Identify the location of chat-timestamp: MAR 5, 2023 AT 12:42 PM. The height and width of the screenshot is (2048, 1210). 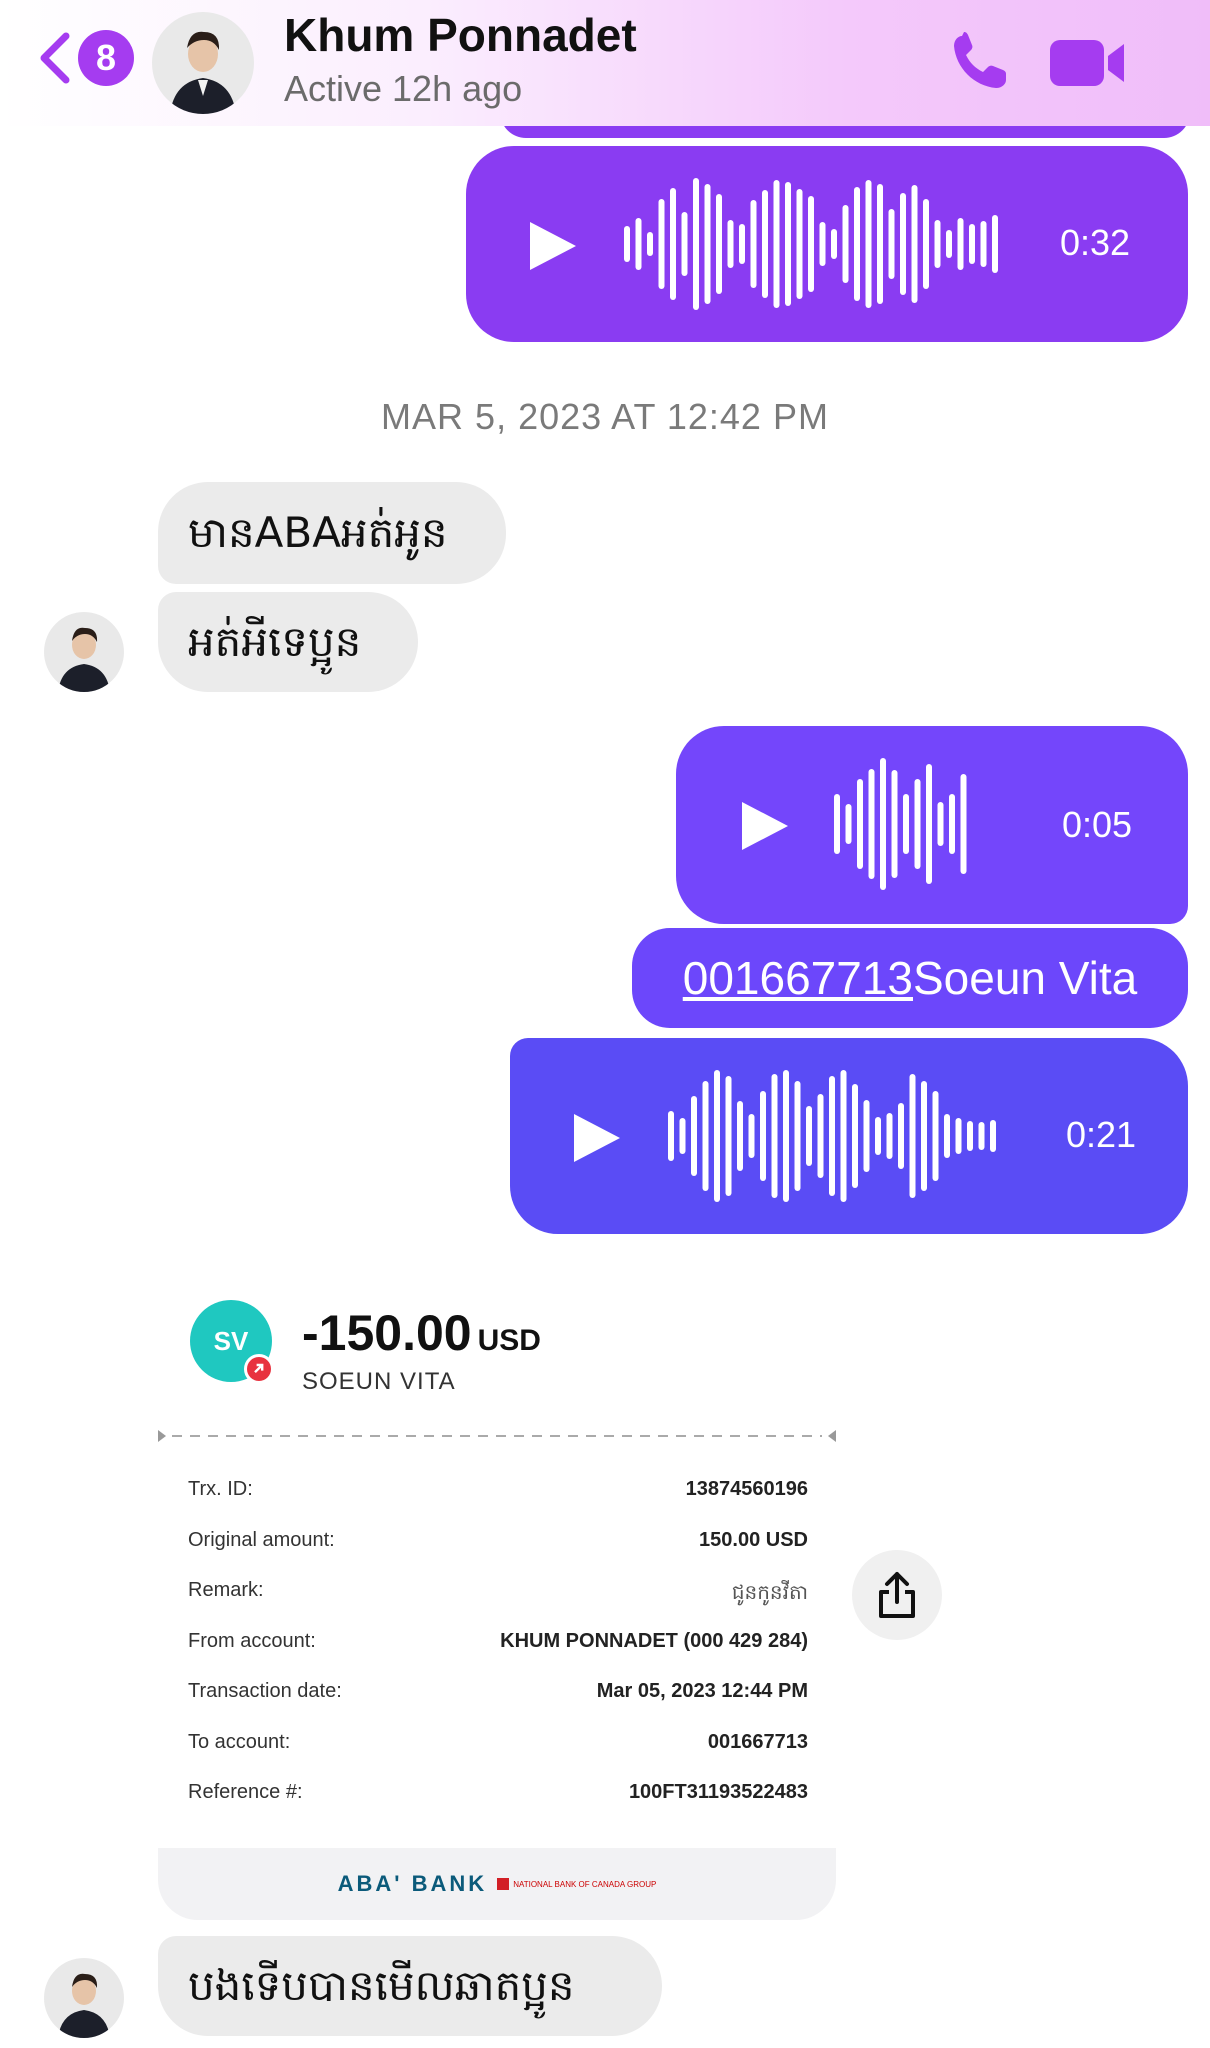
(605, 416).